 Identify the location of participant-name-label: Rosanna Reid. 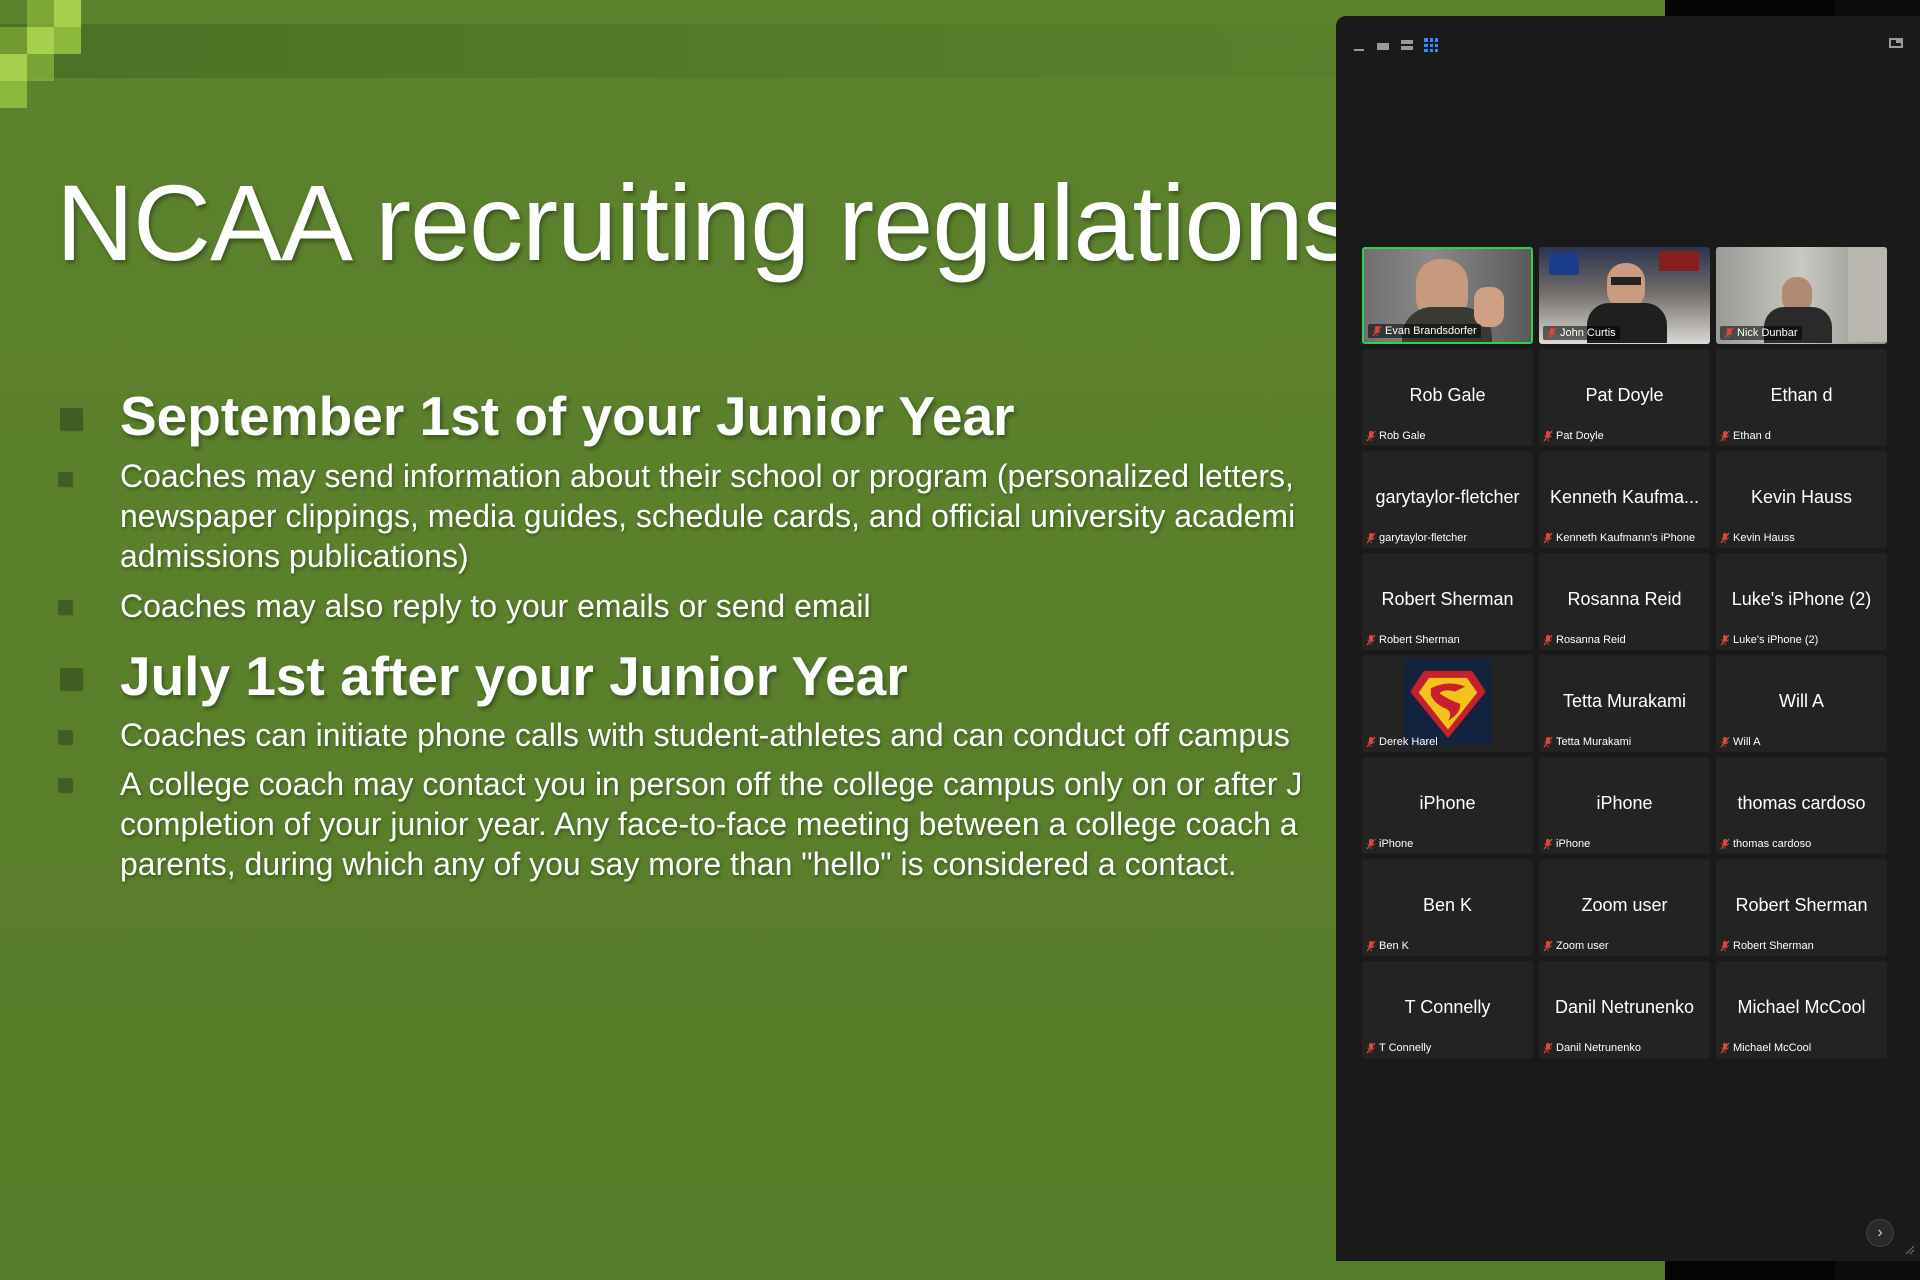
(1584, 640).